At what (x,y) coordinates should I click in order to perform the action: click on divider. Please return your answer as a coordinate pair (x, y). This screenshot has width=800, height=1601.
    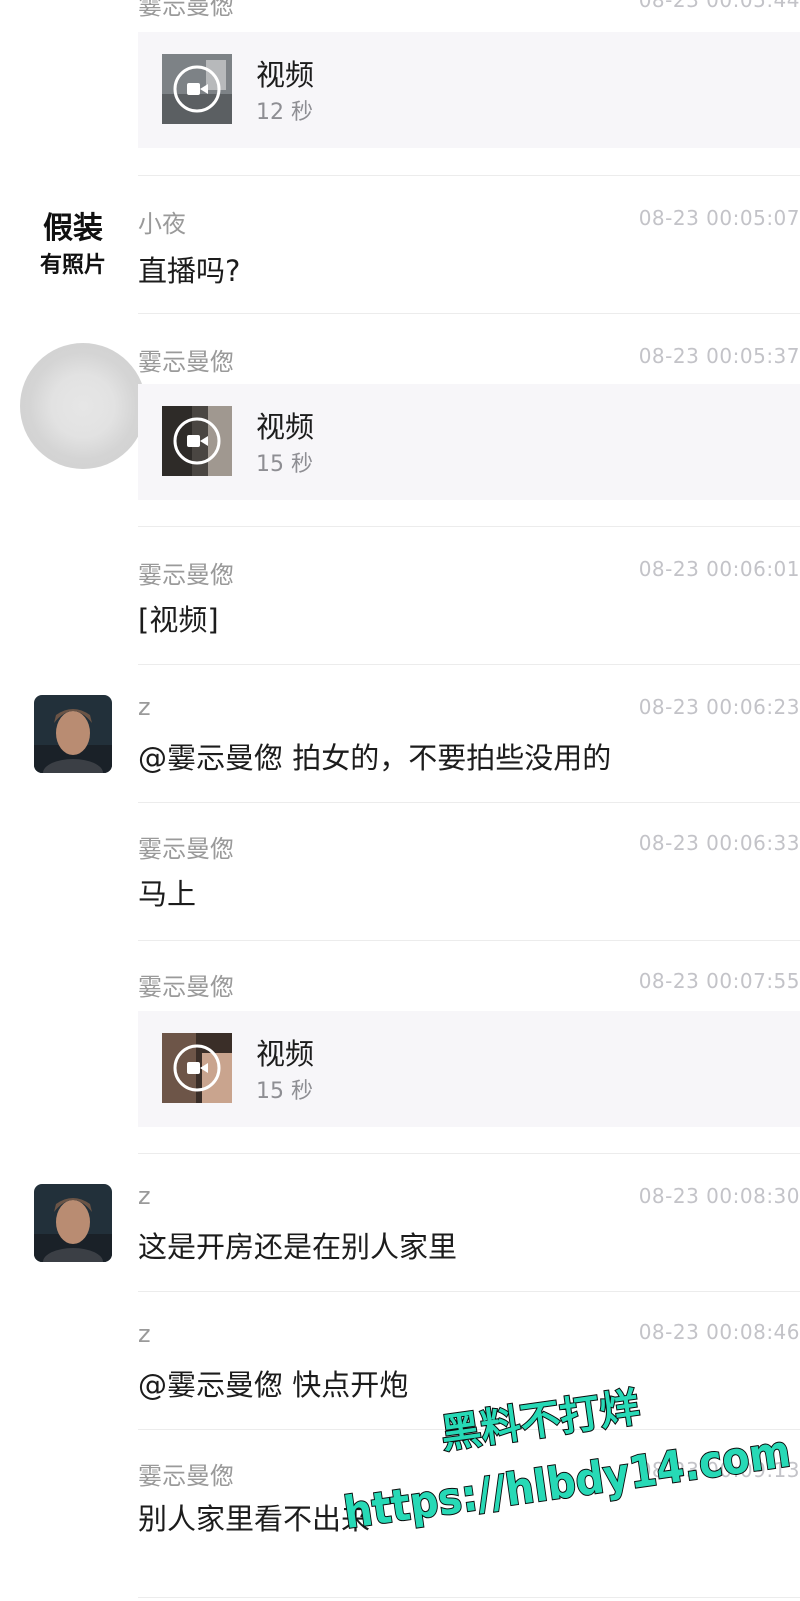
    Looking at the image, I should click on (469, 1597).